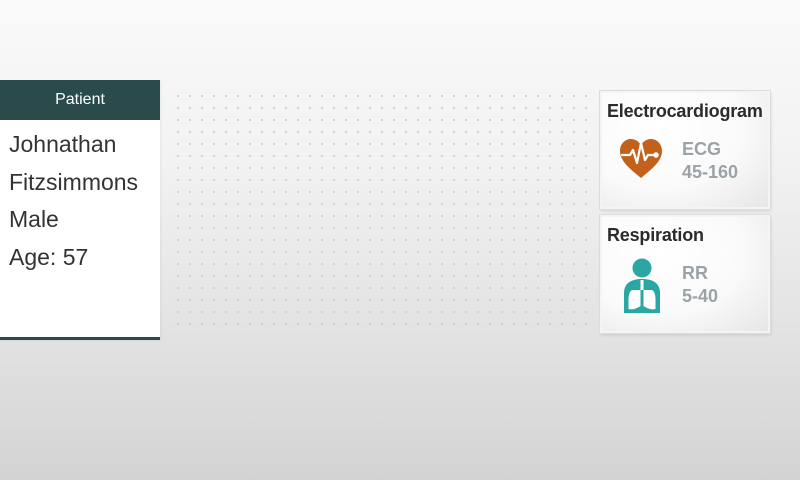 This screenshot has height=480, width=800. Describe the element at coordinates (80, 198) in the screenshot. I see `patient-info: Johnathan Fitzsimmons Male Age: 57` at that location.